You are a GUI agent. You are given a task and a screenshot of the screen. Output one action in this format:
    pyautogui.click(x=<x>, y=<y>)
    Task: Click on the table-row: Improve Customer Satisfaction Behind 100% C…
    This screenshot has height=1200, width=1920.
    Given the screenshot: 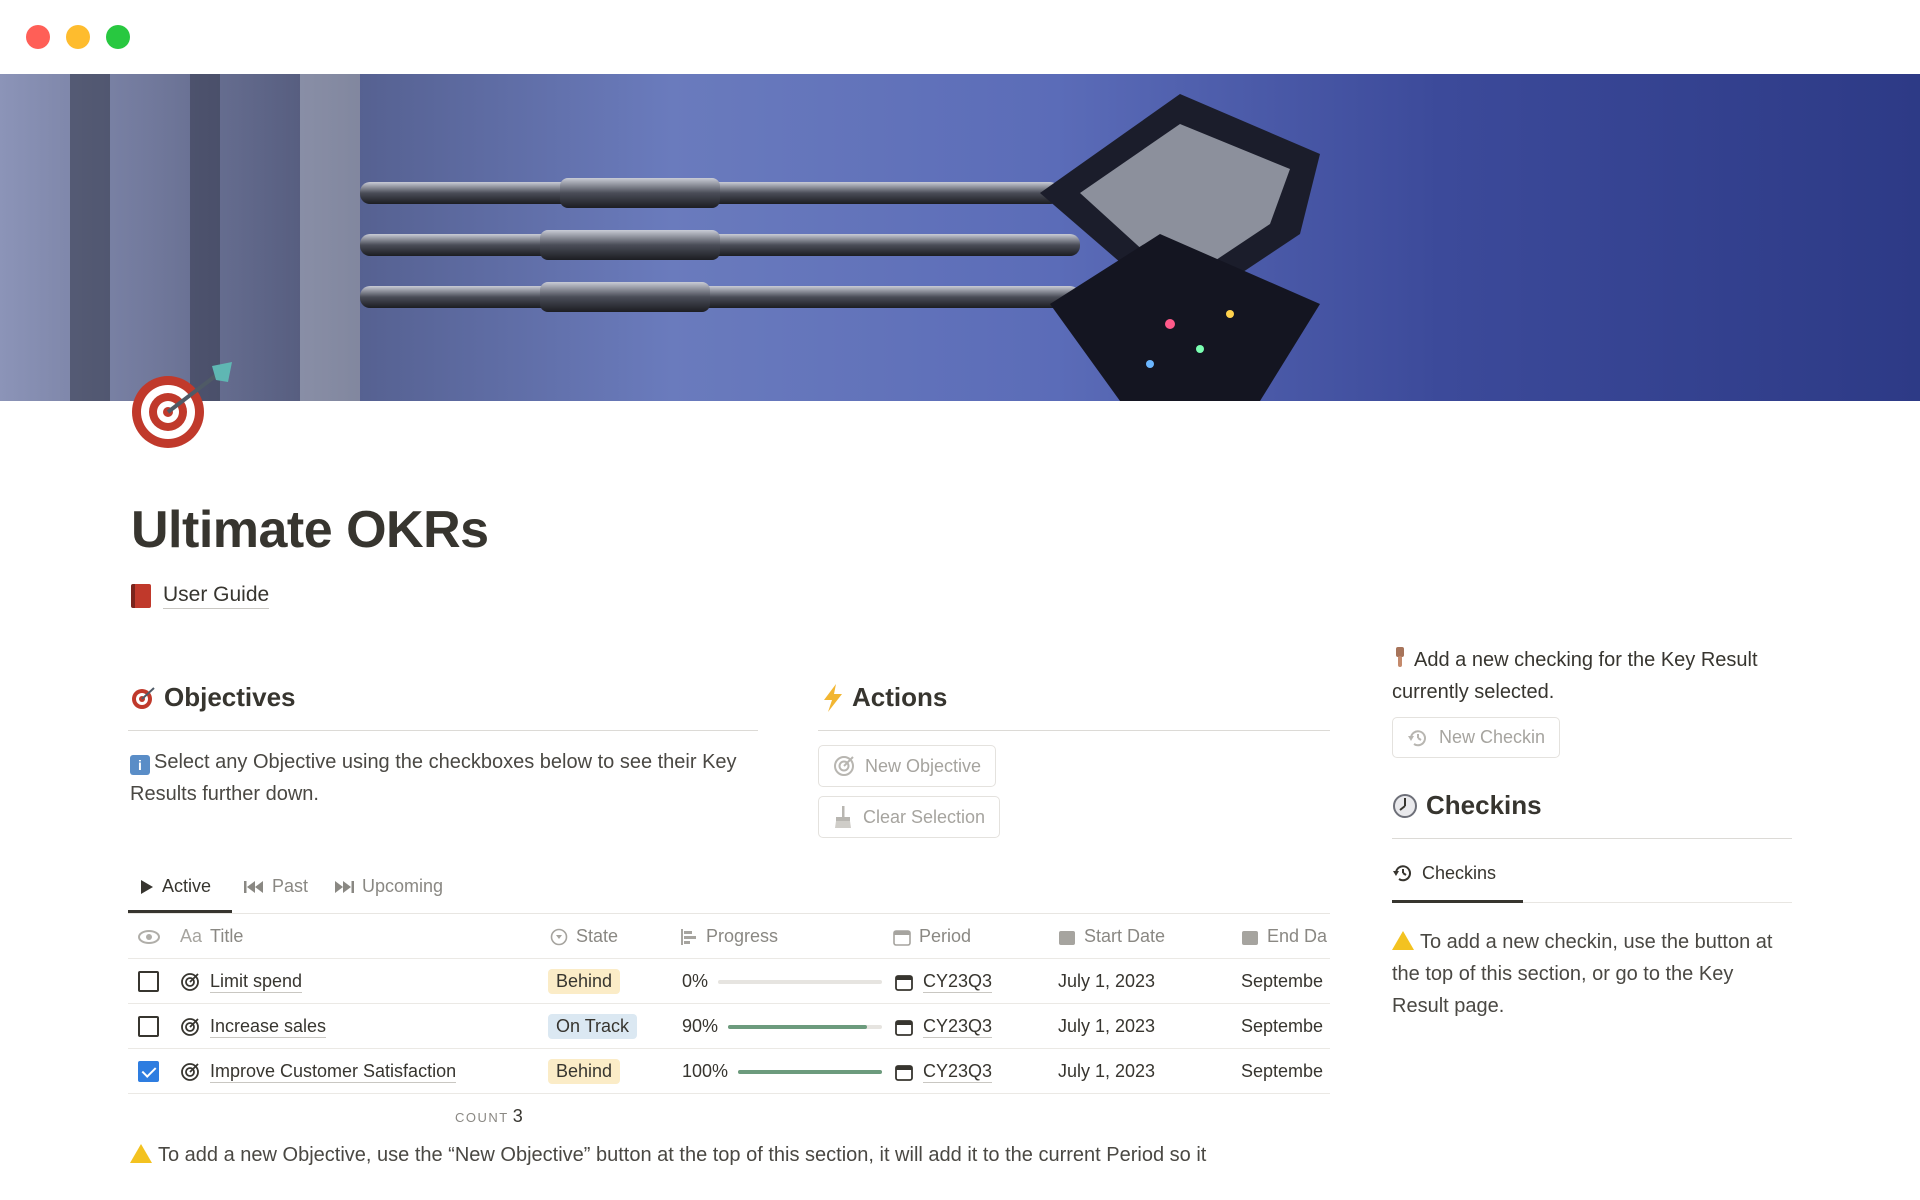 What is the action you would take?
    pyautogui.click(x=729, y=1071)
    